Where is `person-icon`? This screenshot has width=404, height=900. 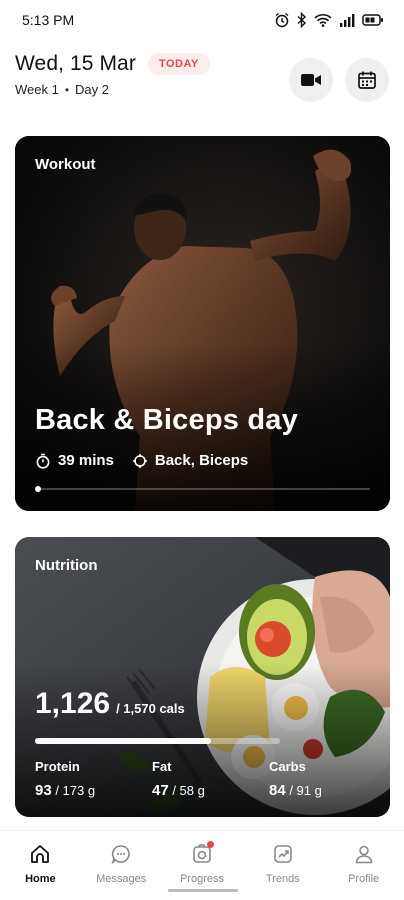
person-icon is located at coordinates (364, 854).